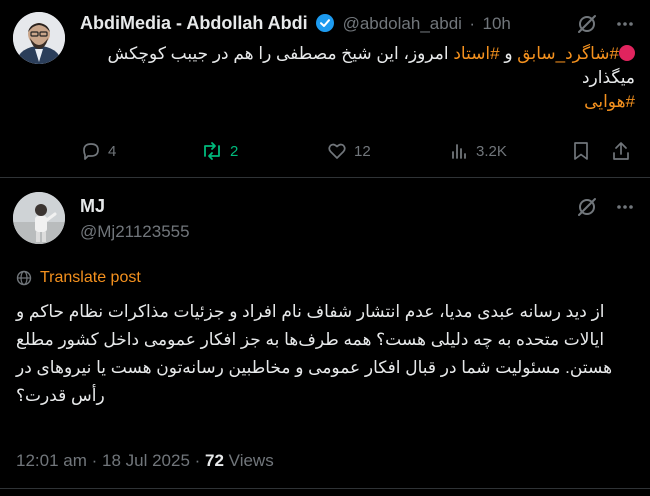  I want to click on post-time: 10h, so click(497, 23).